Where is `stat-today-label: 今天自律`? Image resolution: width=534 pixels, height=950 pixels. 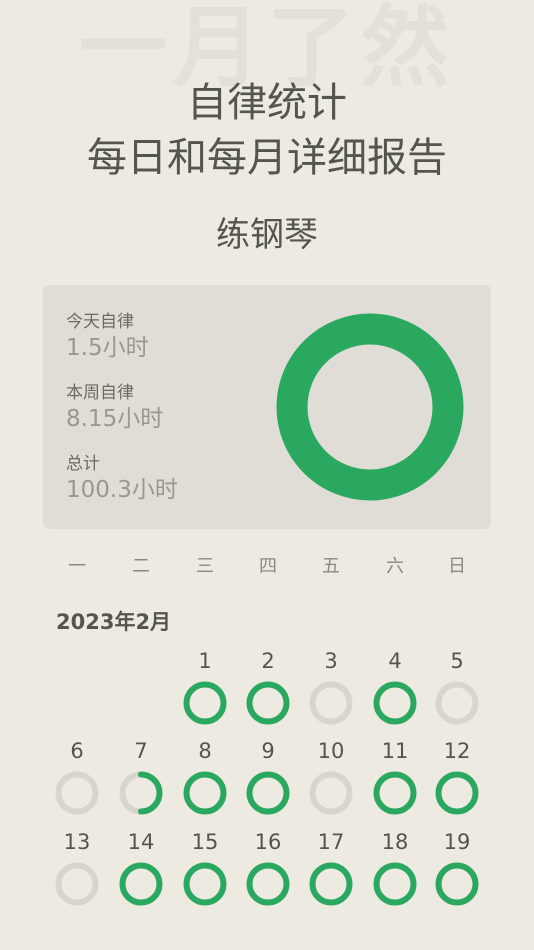 stat-today-label: 今天自律 is located at coordinates (100, 322).